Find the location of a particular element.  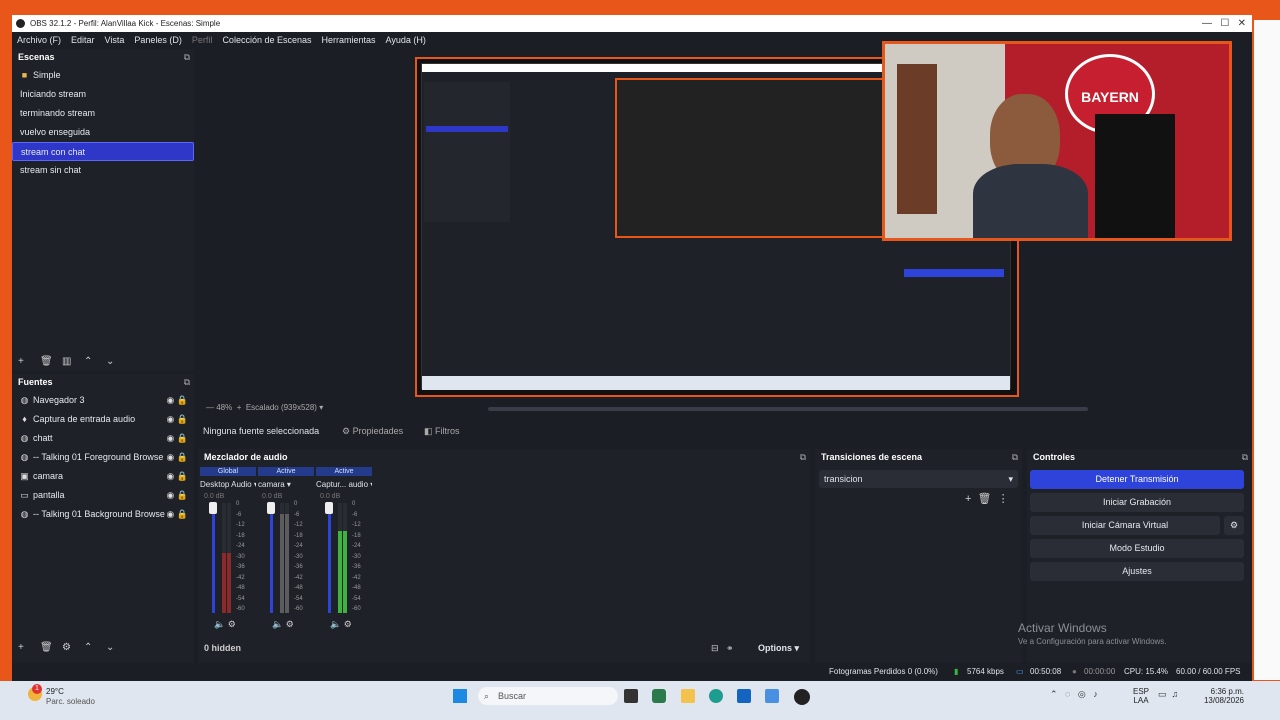

nested-taskbar is located at coordinates (716, 383).